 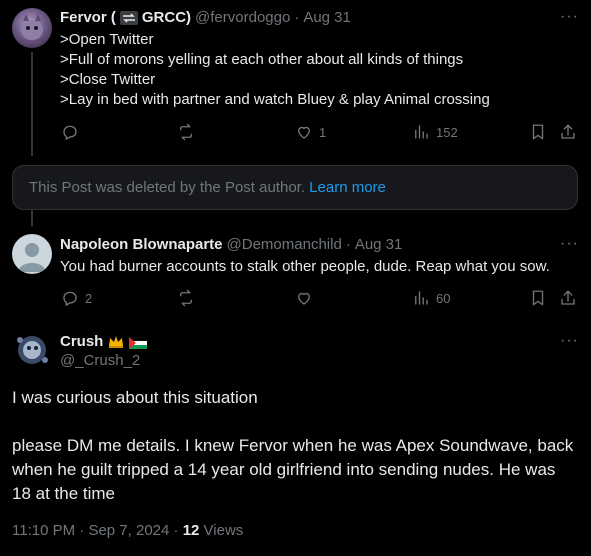 What do you see at coordinates (191, 530) in the screenshot?
I see `views-count: 12` at bounding box center [191, 530].